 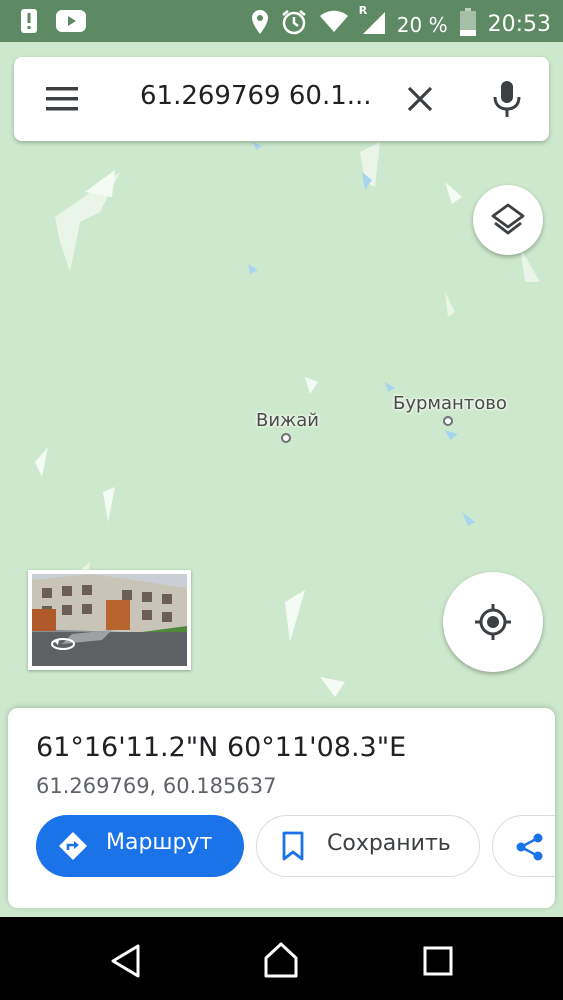 What do you see at coordinates (389, 843) in the screenshot?
I see `save-label: Сохранить` at bounding box center [389, 843].